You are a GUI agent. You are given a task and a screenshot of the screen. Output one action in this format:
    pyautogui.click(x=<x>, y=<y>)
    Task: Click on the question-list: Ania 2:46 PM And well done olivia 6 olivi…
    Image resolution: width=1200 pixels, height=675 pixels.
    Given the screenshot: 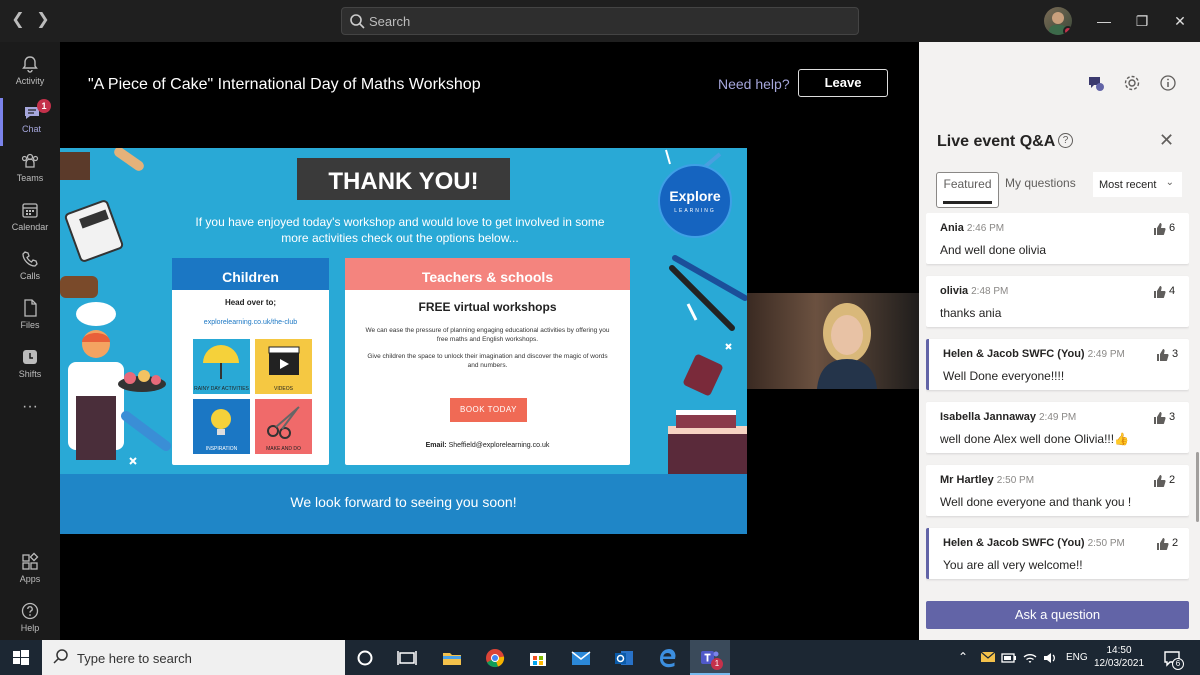 What is the action you would take?
    pyautogui.click(x=1057, y=405)
    